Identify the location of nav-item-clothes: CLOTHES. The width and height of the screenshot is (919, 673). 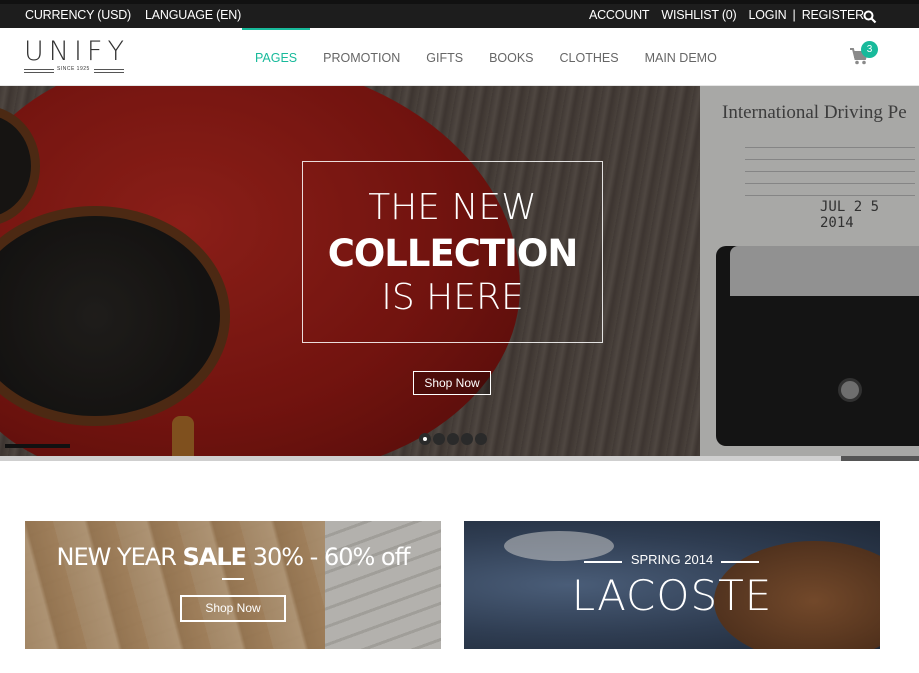
(589, 57).